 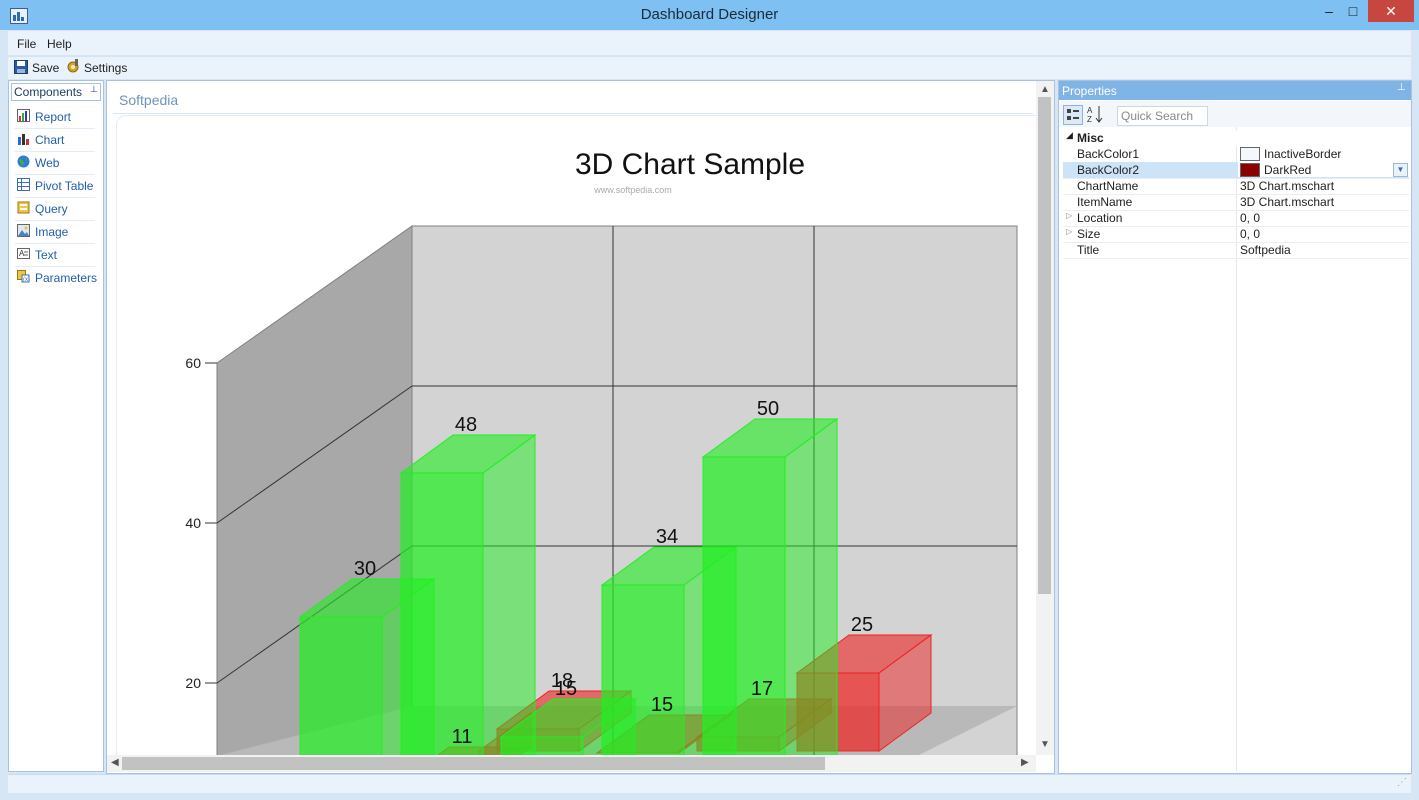 What do you see at coordinates (1108, 170) in the screenshot?
I see `property-name: BackColor2` at bounding box center [1108, 170].